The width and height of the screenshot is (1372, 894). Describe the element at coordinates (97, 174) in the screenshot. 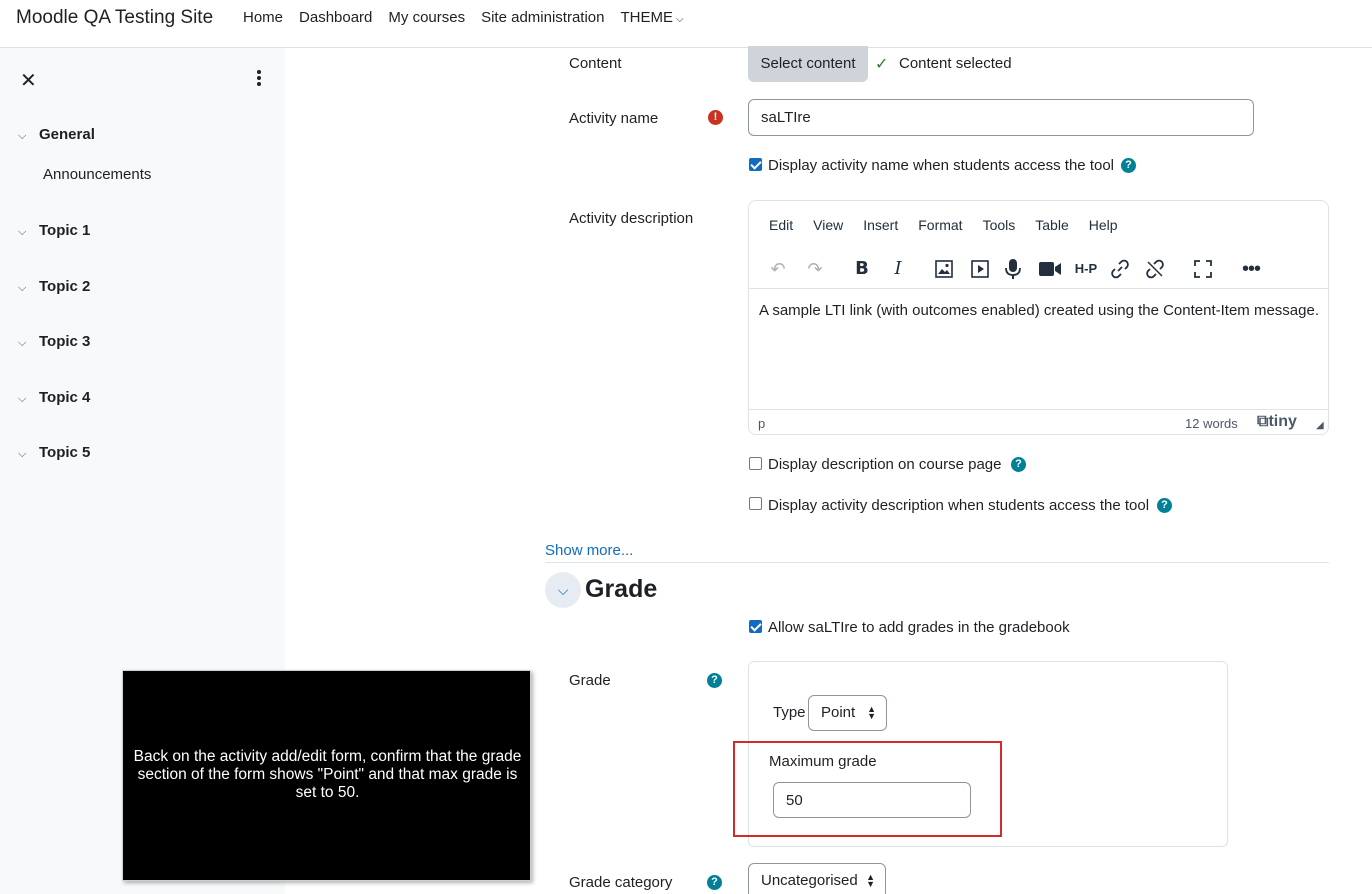

I see `course-item-announcements: Announcements` at that location.